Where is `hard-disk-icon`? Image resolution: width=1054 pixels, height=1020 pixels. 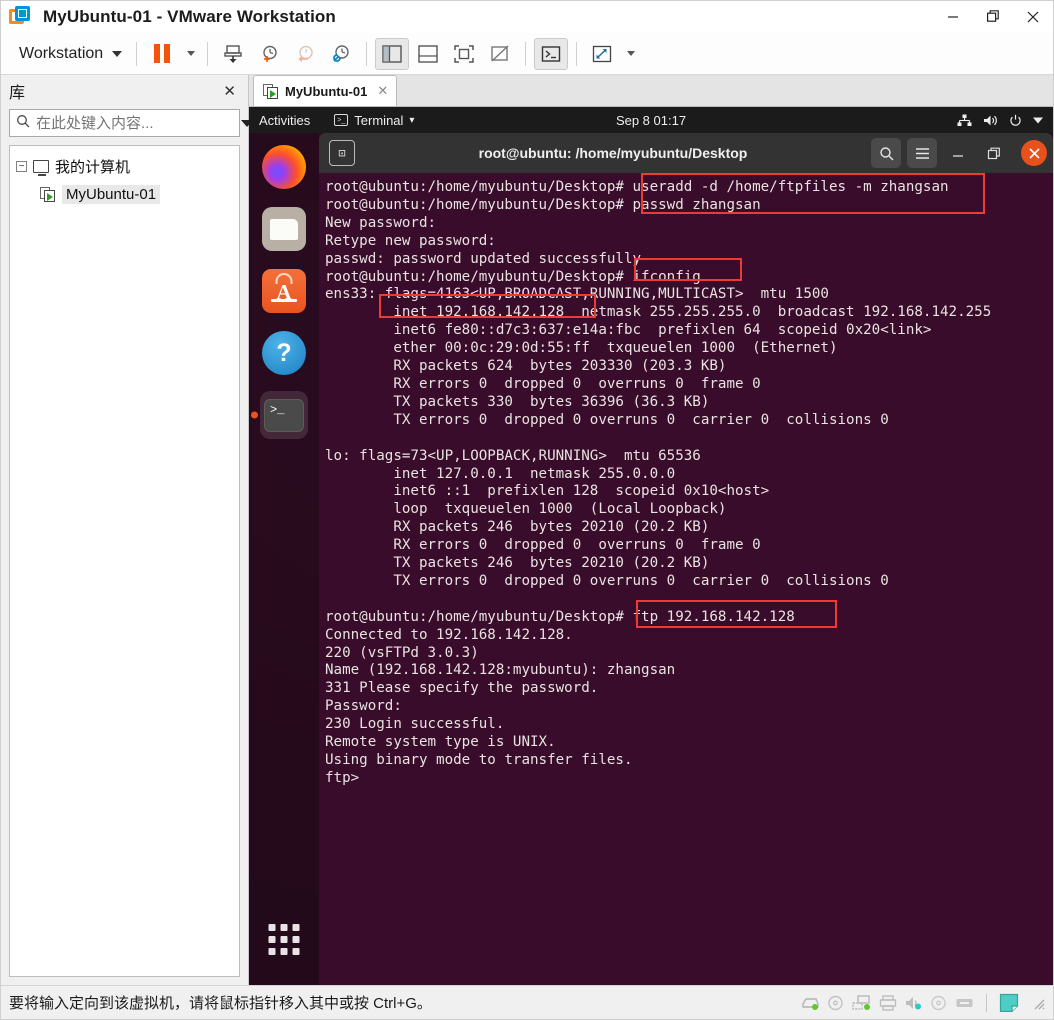 hard-disk-icon is located at coordinates (810, 1003).